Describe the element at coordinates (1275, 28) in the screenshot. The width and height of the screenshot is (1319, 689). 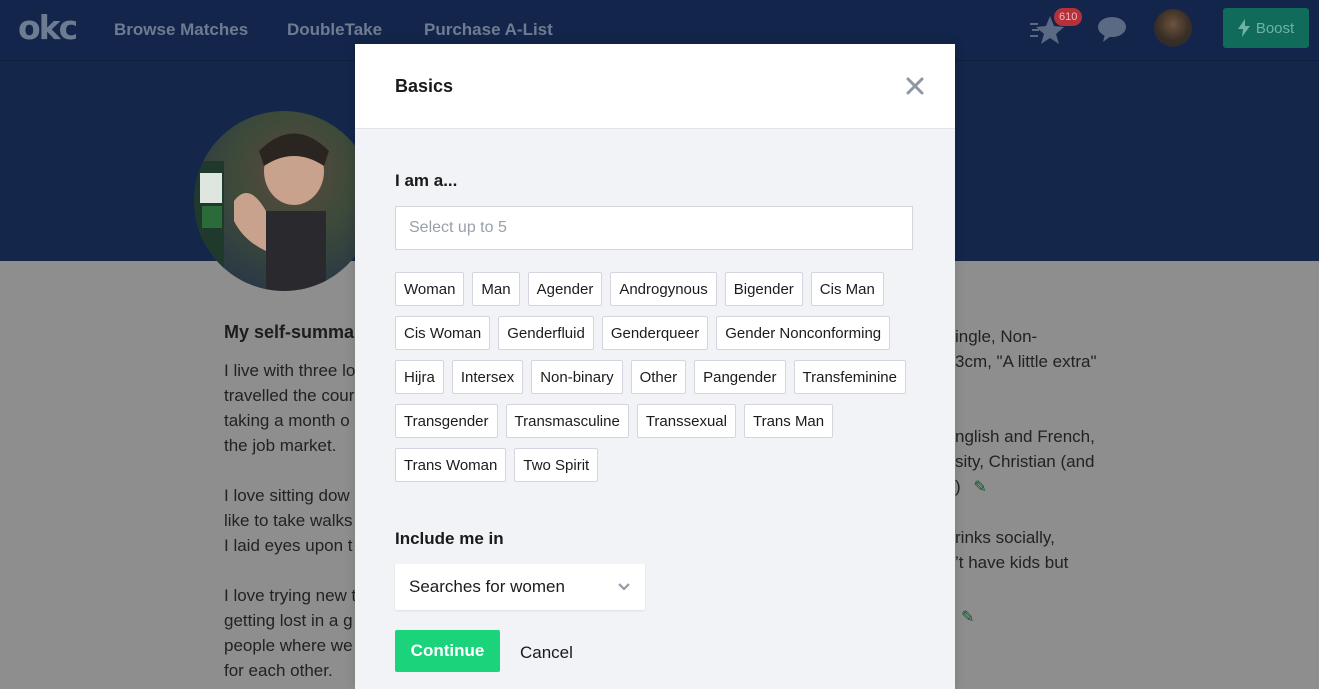
I see `boost-label: Boost` at that location.